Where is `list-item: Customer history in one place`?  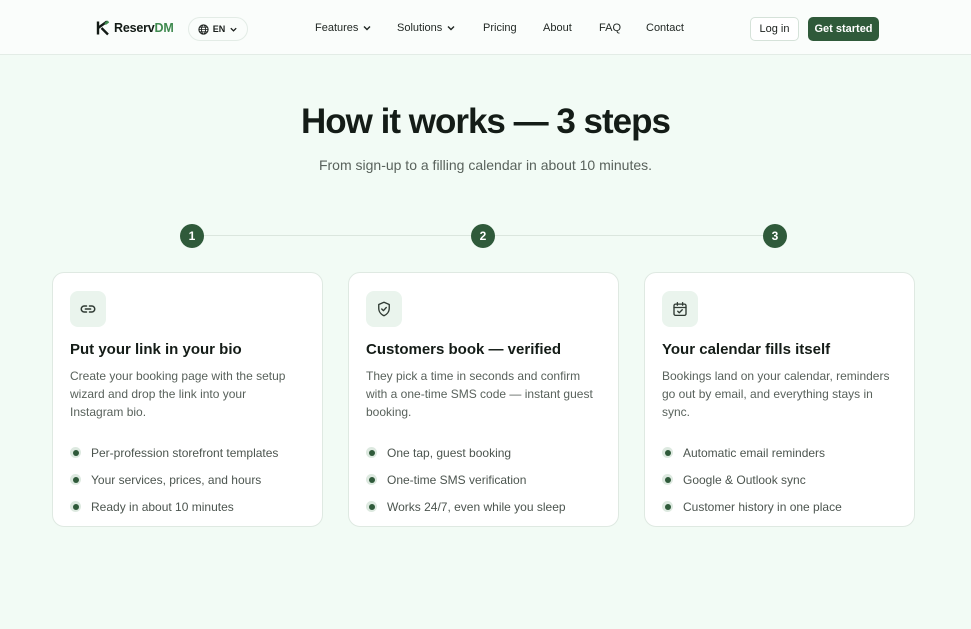 list-item: Customer history in one place is located at coordinates (752, 506).